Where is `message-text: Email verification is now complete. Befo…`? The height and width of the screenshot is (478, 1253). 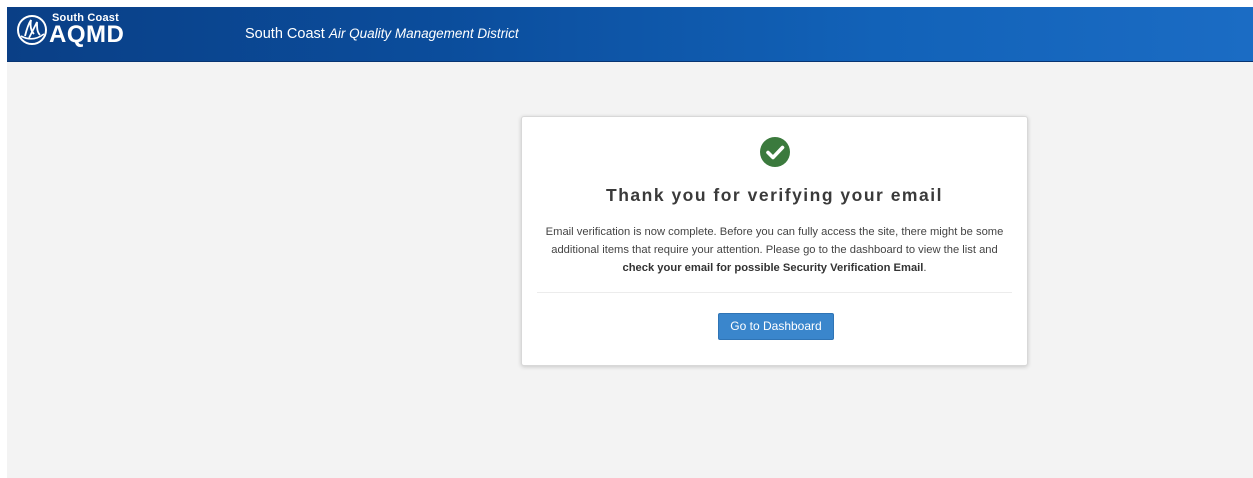
message-text: Email verification is now complete. Befo… is located at coordinates (774, 241).